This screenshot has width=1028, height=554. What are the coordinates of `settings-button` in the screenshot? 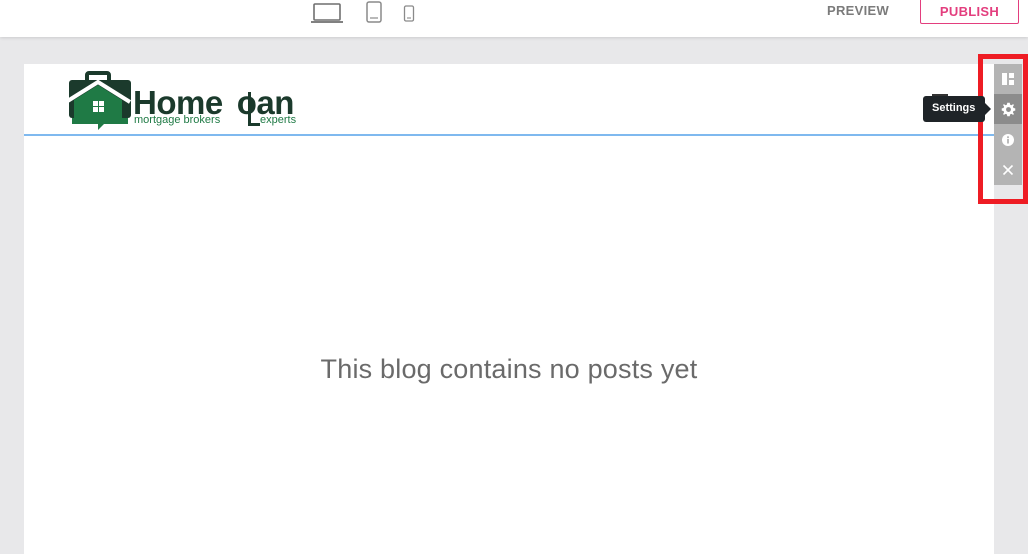 It's located at (1008, 109).